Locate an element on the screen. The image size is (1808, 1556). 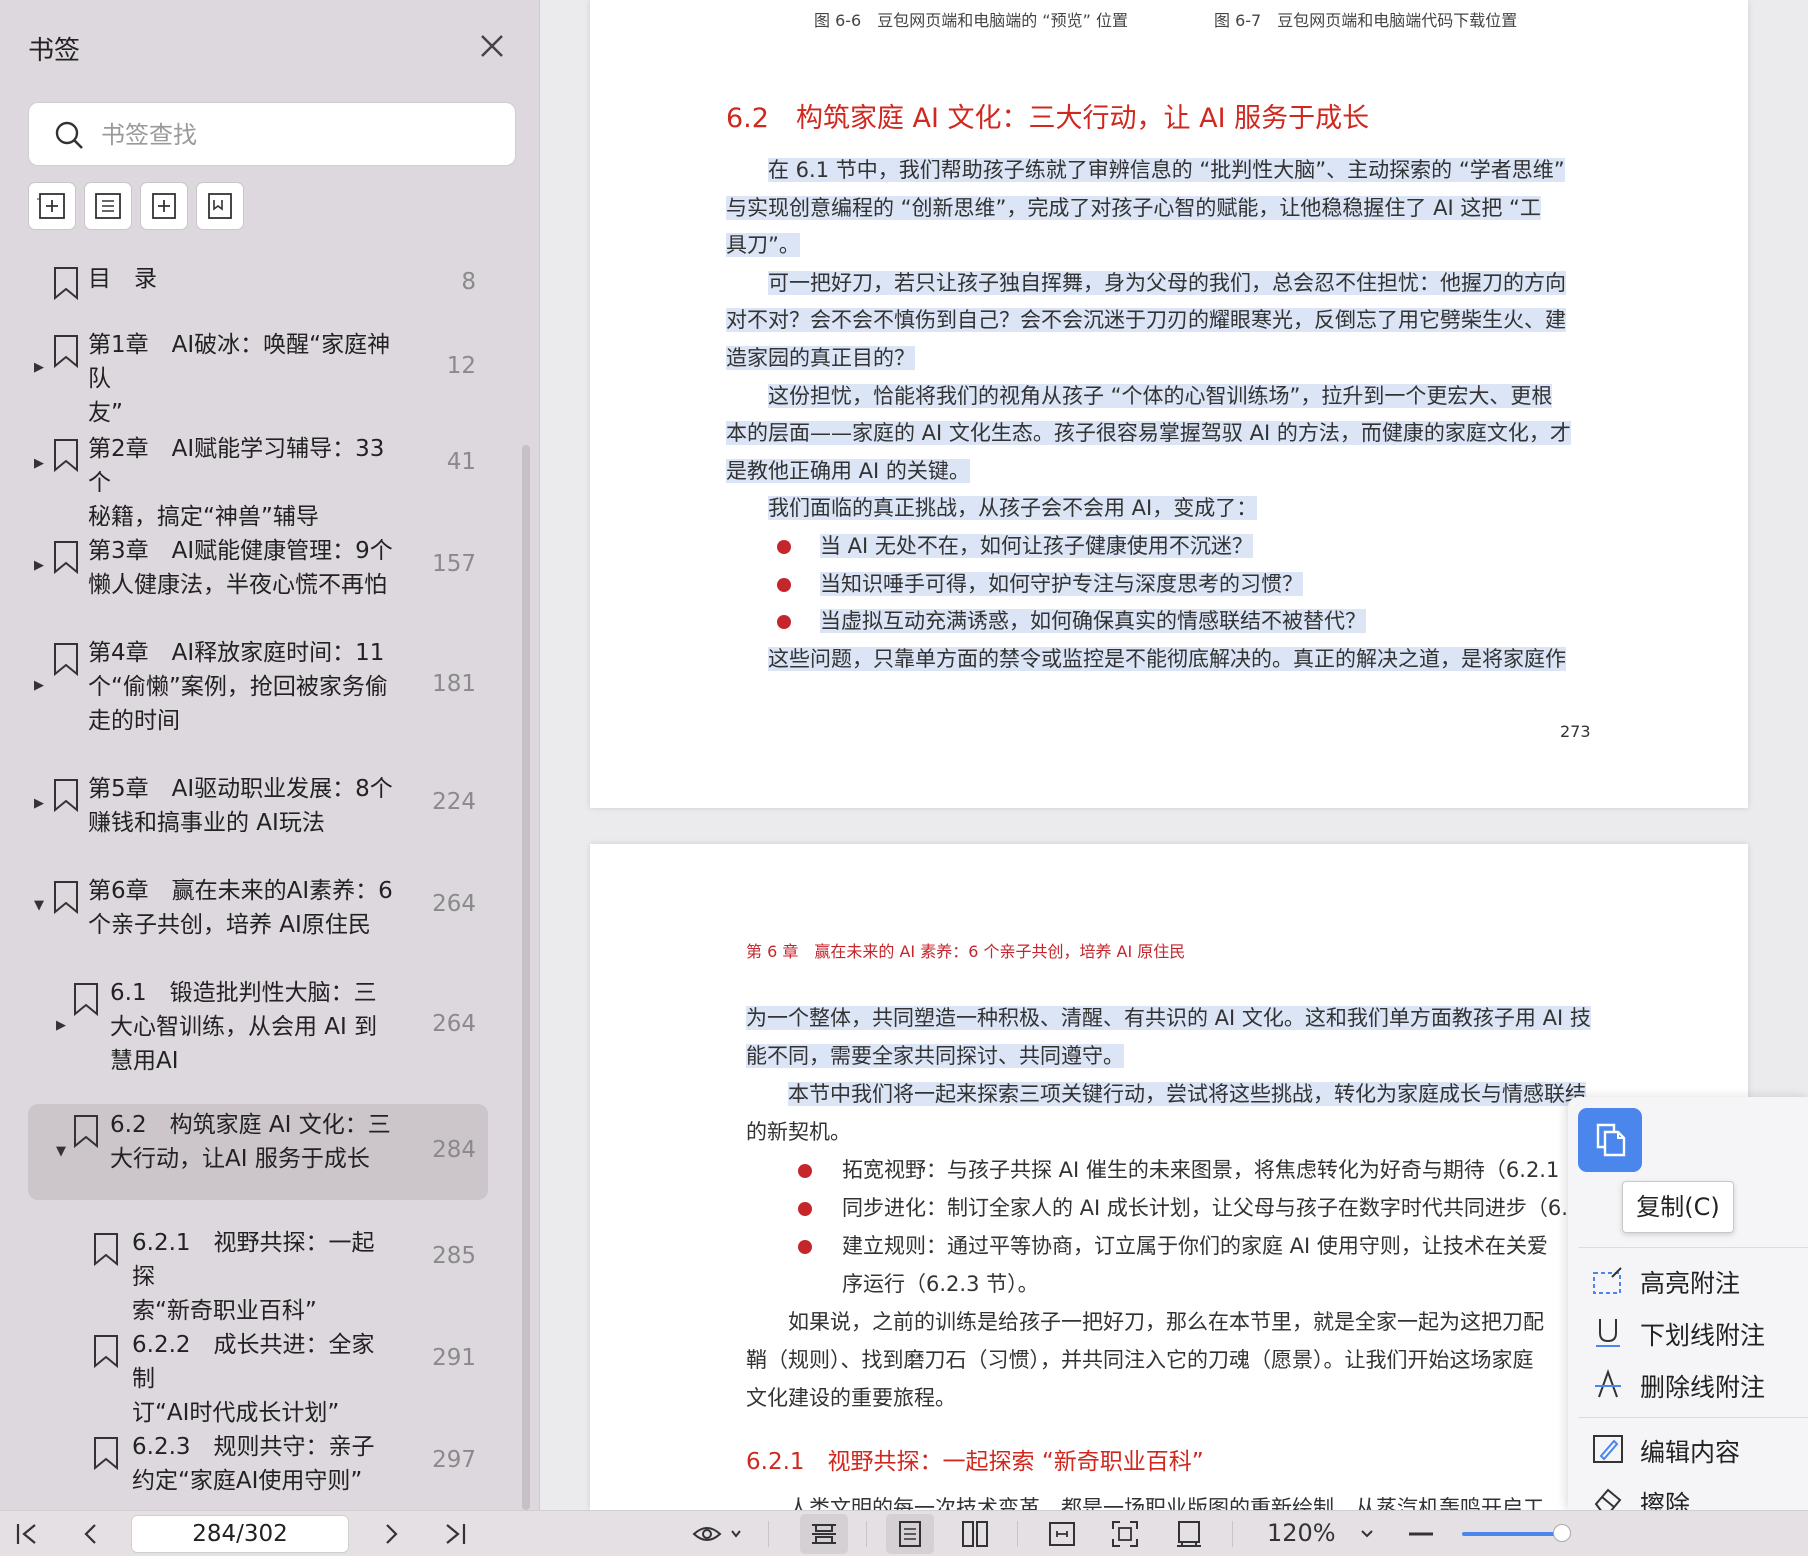
bookmark-label: 6.1 锻造批判性大脑：三 大心智训练，从会用 AI 到慧用AI is located at coordinates (252, 1027).